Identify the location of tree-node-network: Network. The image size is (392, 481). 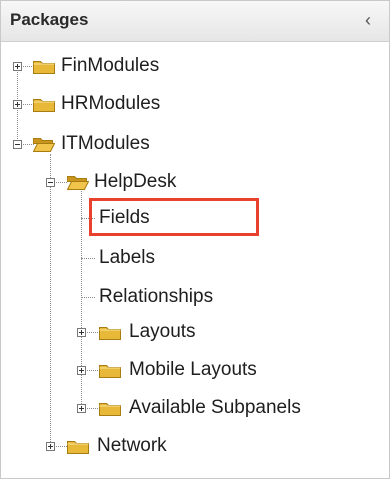
(196, 446).